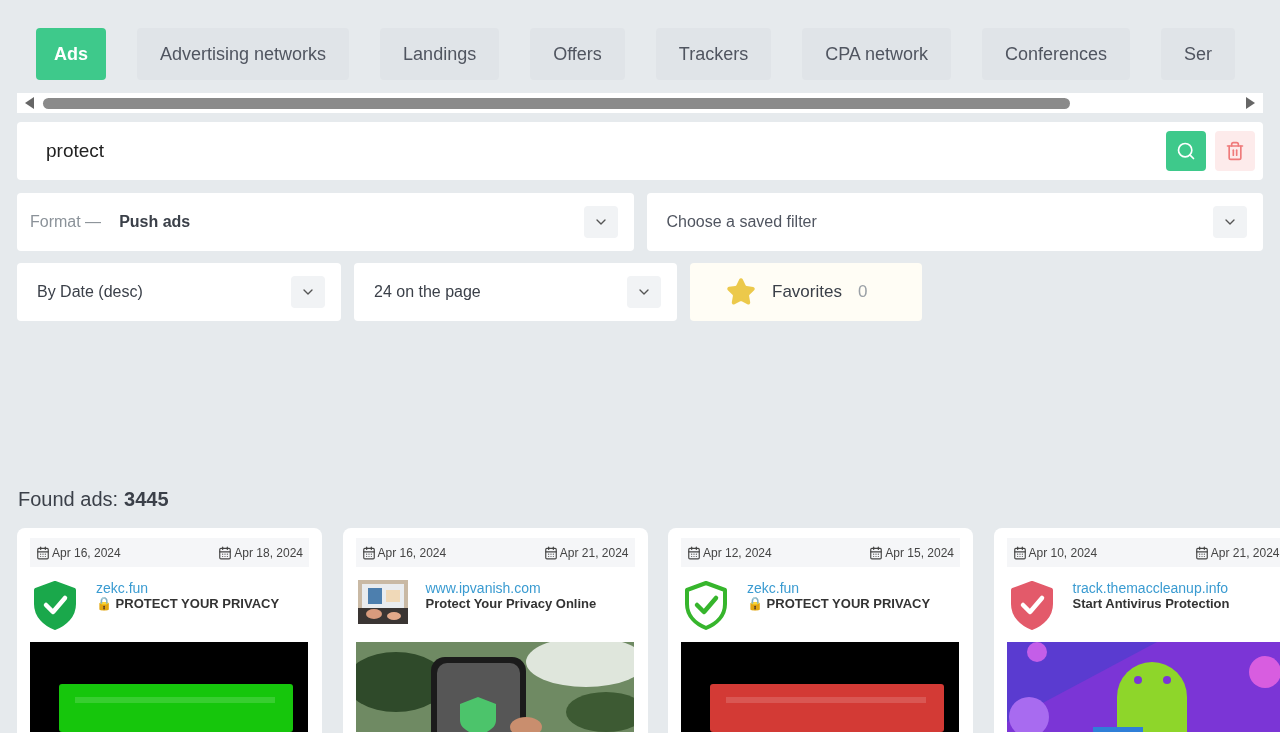  I want to click on sort-value: By Date (desc), so click(90, 292).